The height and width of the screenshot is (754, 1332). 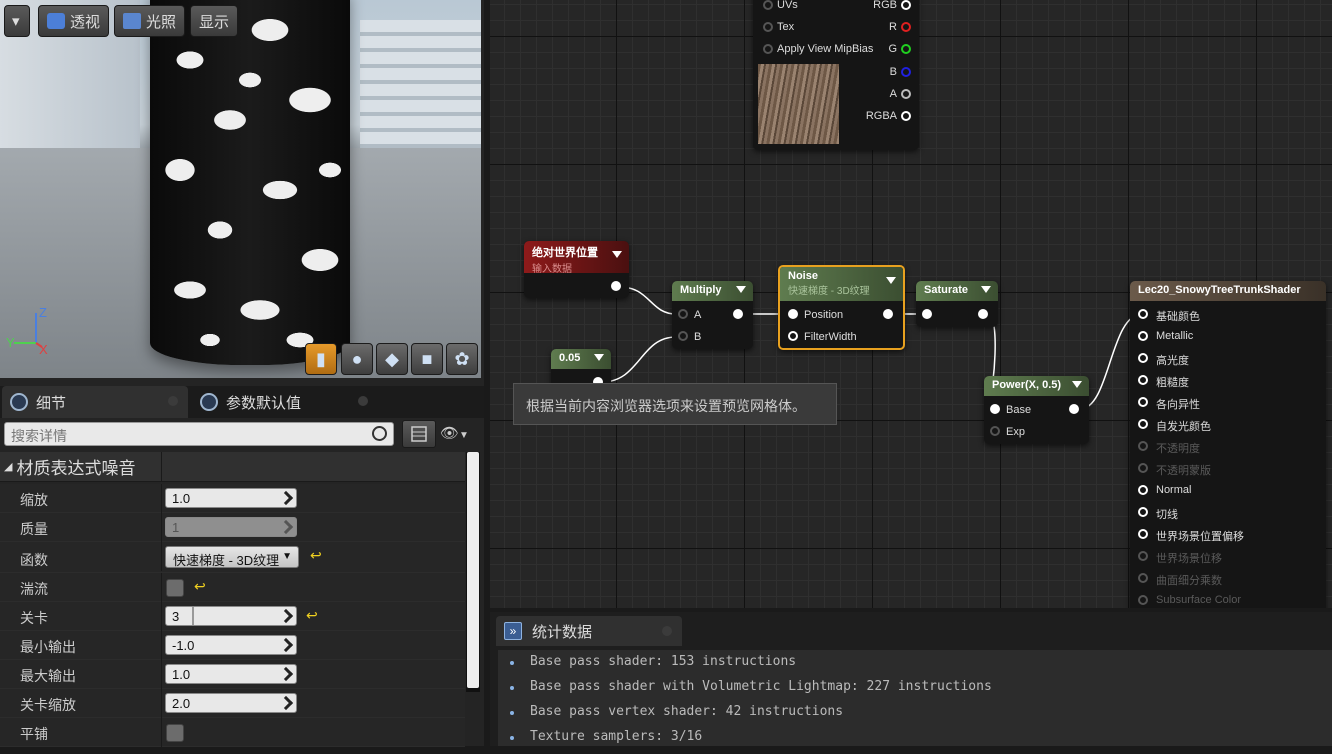 I want to click on pin-r-dot, so click(x=906, y=27).